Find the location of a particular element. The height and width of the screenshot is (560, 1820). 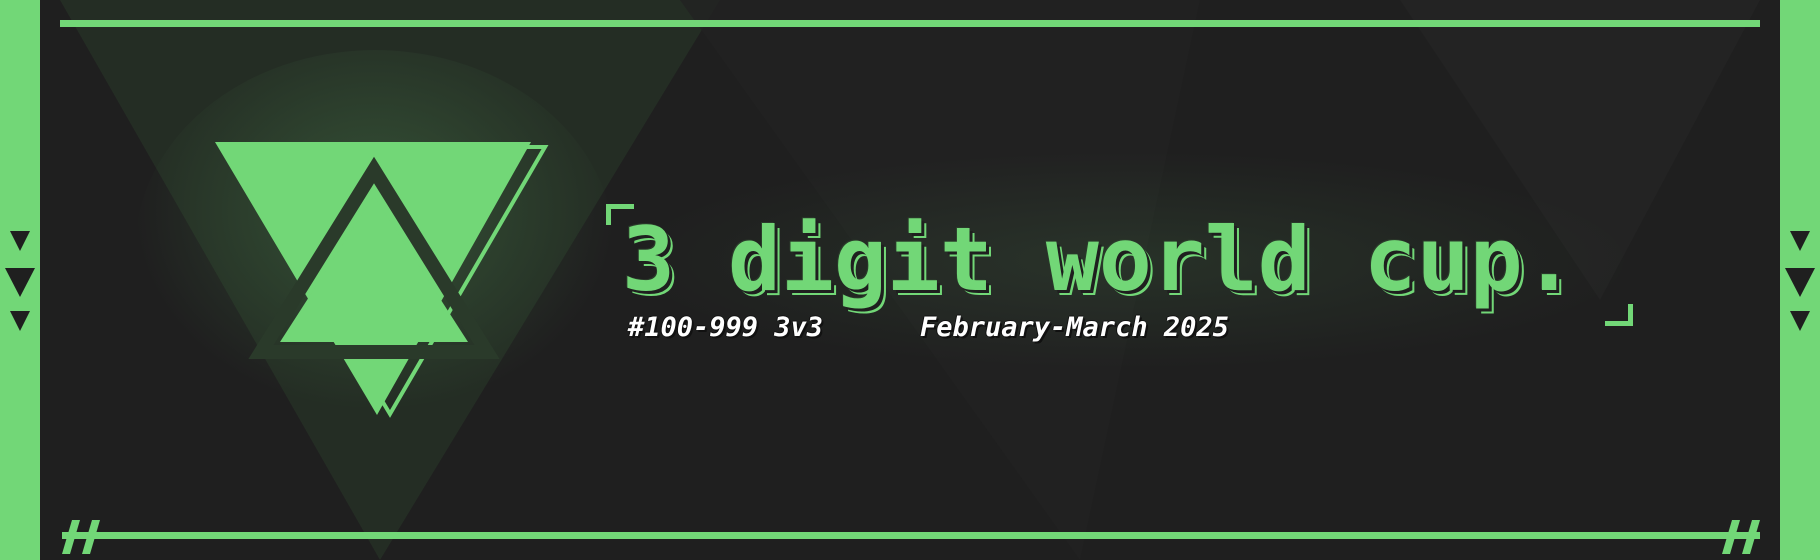

left-triangle-markers-icon is located at coordinates (20, 281).